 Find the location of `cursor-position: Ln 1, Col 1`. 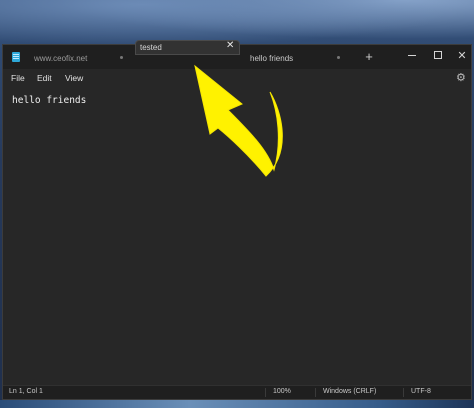

cursor-position: Ln 1, Col 1 is located at coordinates (26, 391).